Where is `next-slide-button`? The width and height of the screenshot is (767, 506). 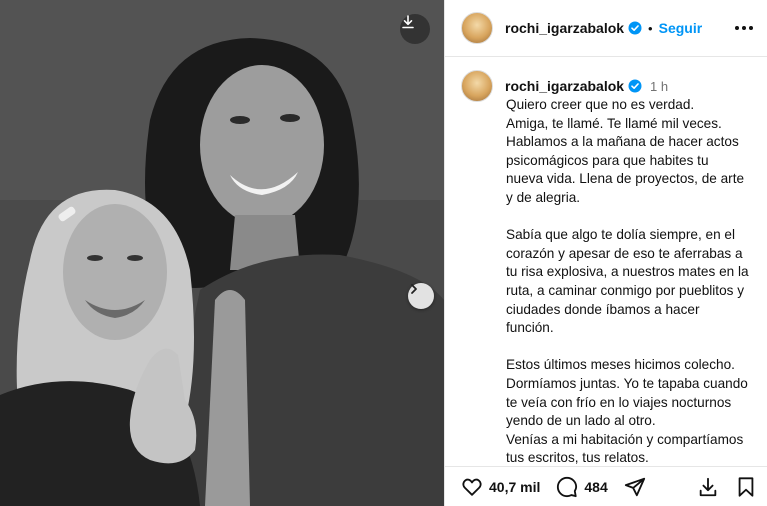
next-slide-button is located at coordinates (421, 296).